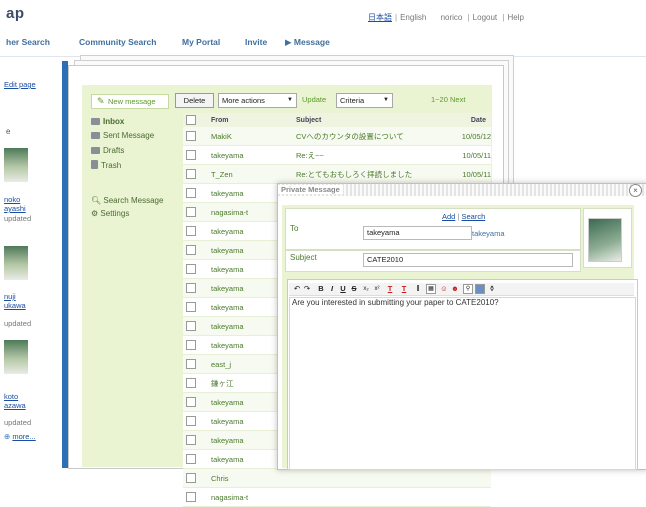  Describe the element at coordinates (15, 204) in the screenshot. I see `user-link: noko ayashi` at that location.